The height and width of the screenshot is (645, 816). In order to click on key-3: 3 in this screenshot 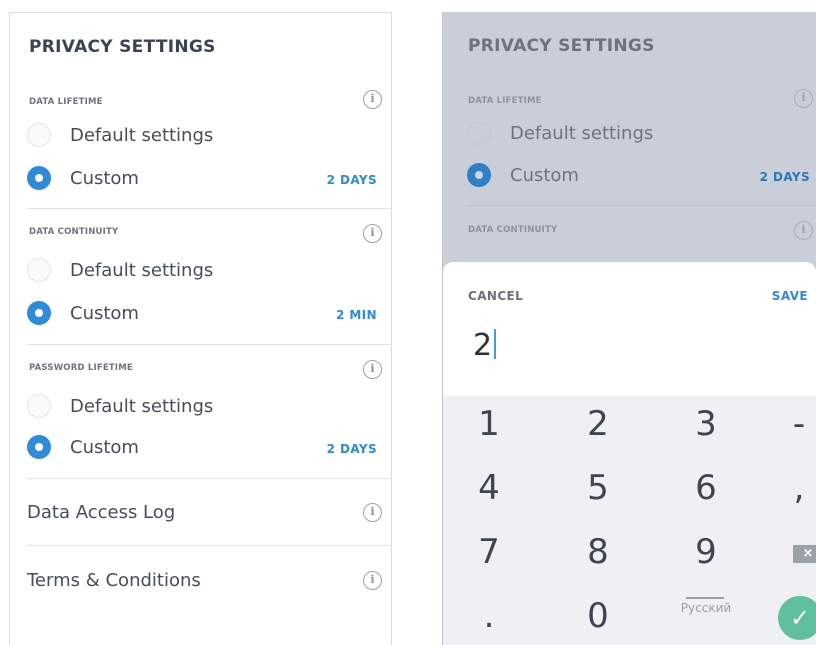, I will do `click(706, 424)`.